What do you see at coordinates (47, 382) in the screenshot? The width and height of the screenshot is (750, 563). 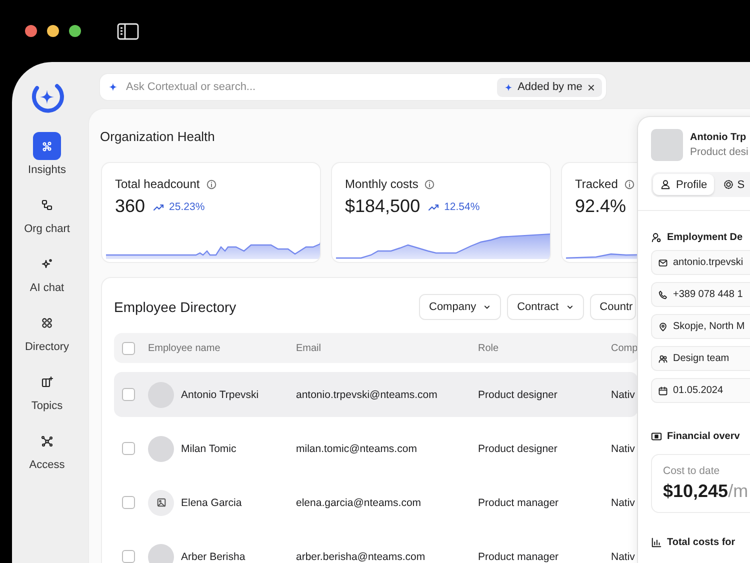 I see `board-icon` at bounding box center [47, 382].